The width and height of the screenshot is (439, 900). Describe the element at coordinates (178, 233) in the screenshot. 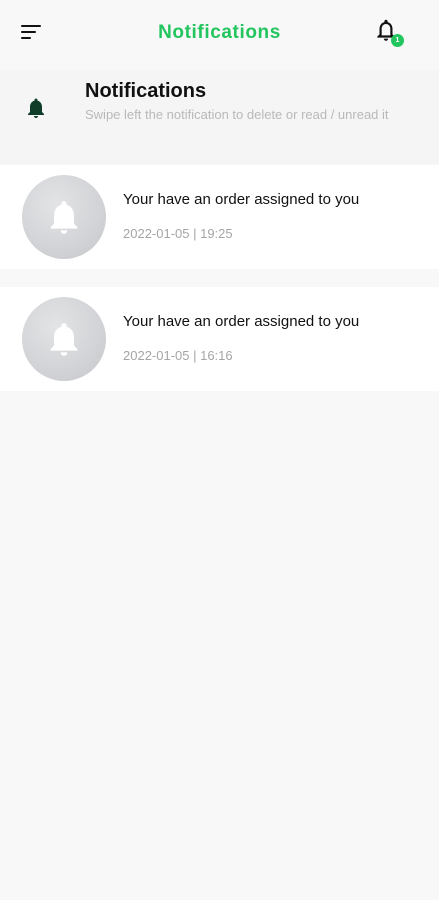

I see `notification-timestamp: 2022-01-05 | 19:25` at that location.